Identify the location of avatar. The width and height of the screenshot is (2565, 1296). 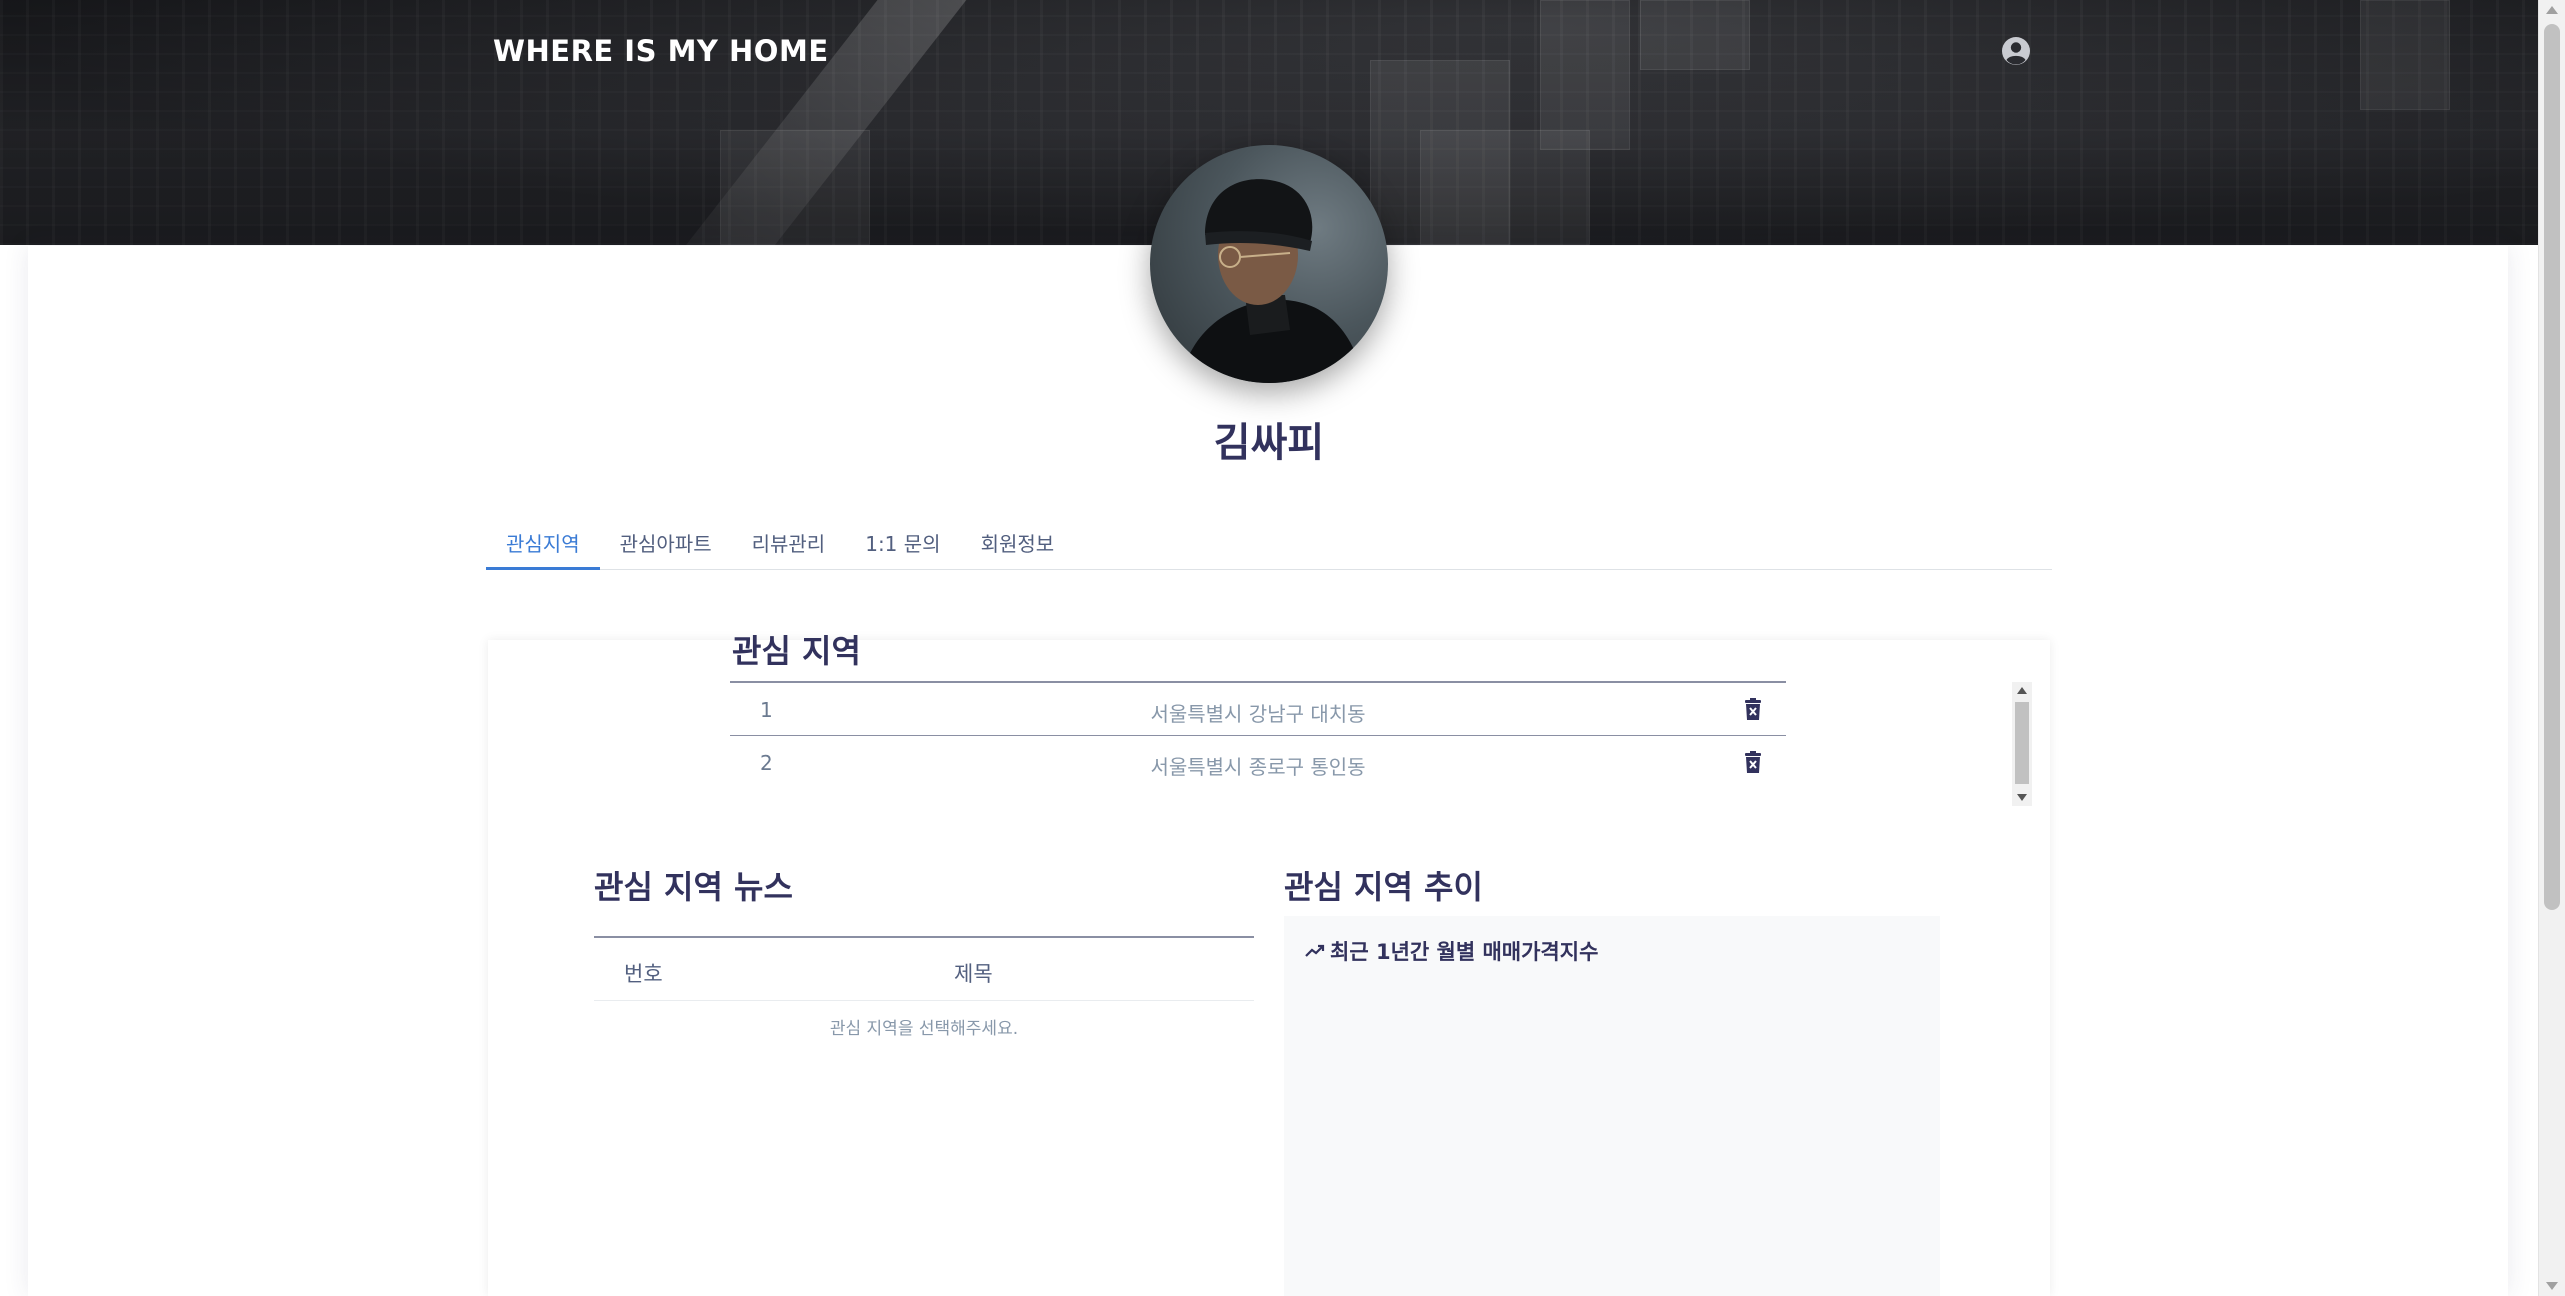
(1269, 264).